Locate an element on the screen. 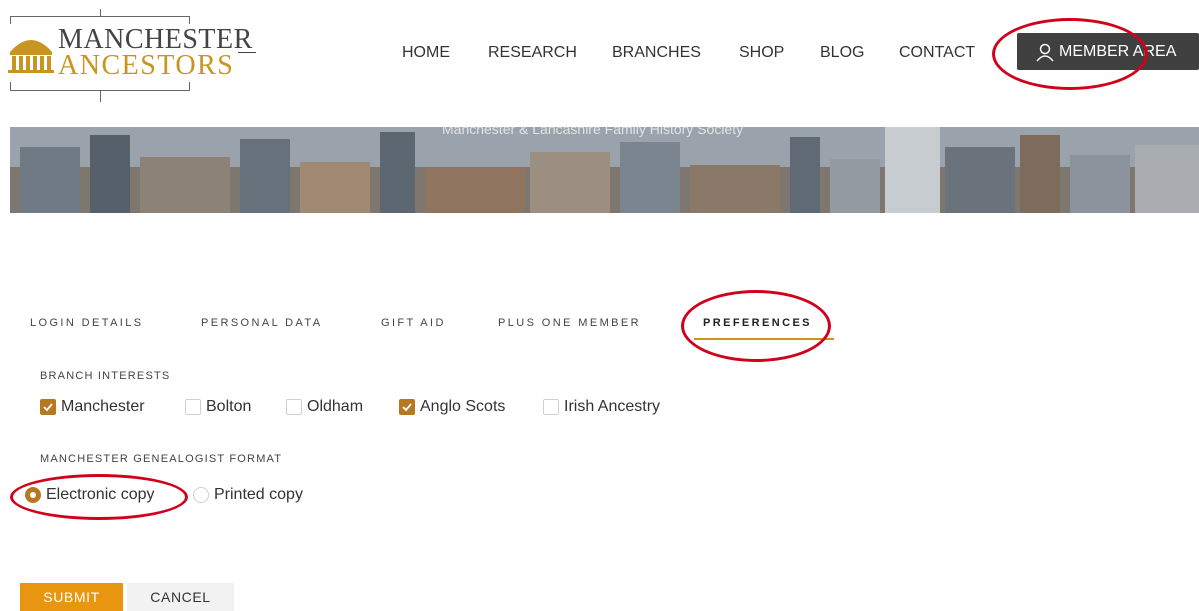  radio-electronic-copy: Electronic copy is located at coordinates (90, 495).